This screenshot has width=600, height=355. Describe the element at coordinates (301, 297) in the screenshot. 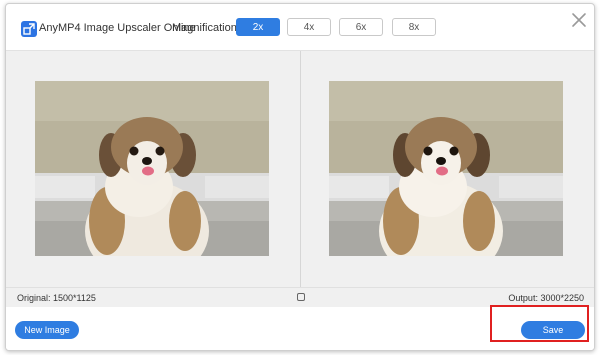

I see `compare-icon` at that location.